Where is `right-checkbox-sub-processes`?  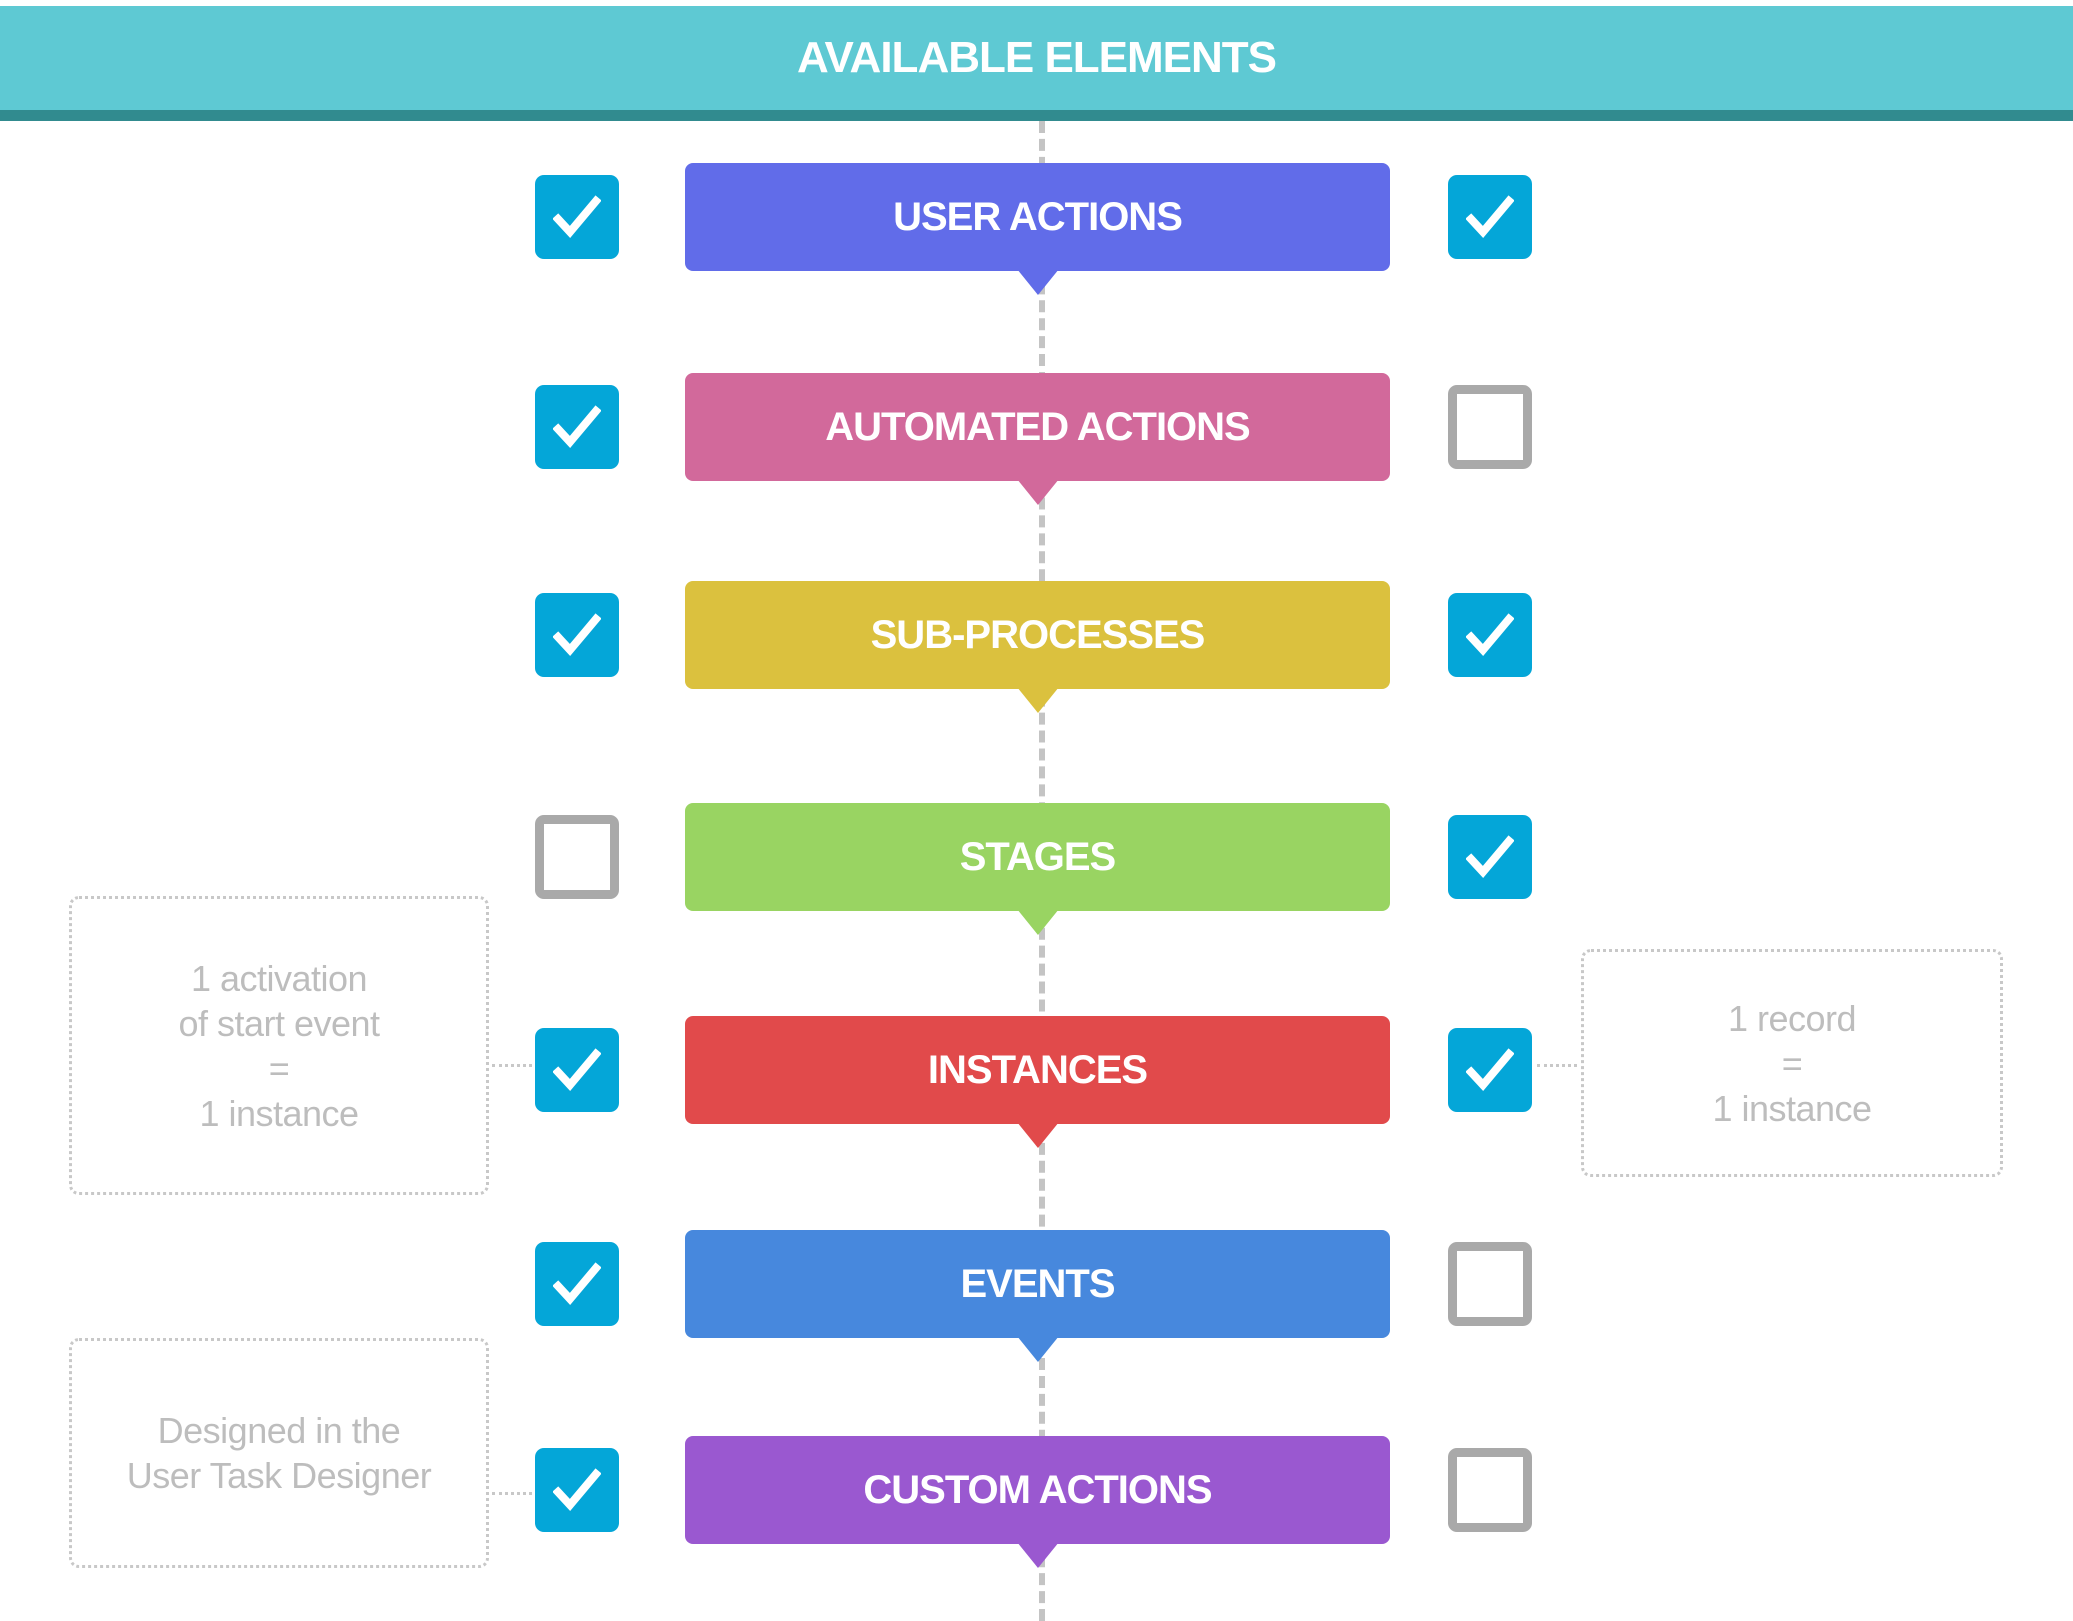
right-checkbox-sub-processes is located at coordinates (1490, 635).